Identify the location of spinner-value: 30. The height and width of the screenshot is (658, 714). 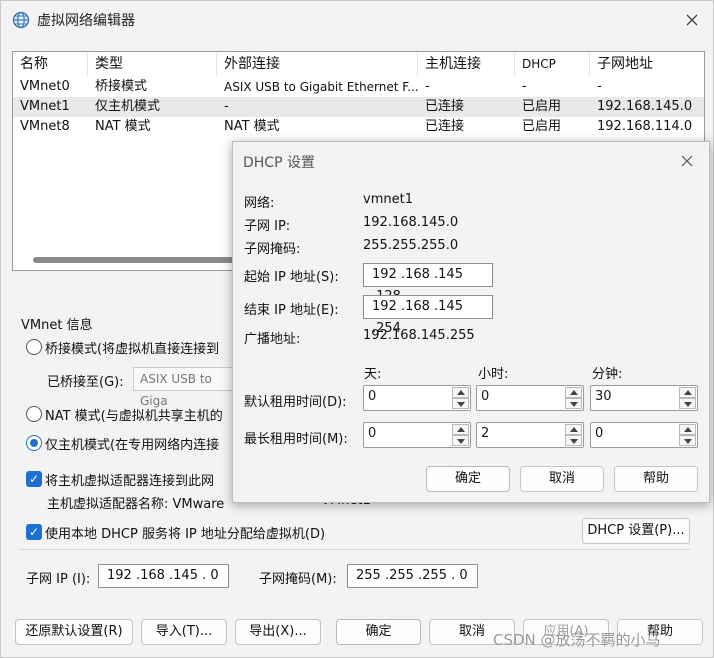
(603, 396).